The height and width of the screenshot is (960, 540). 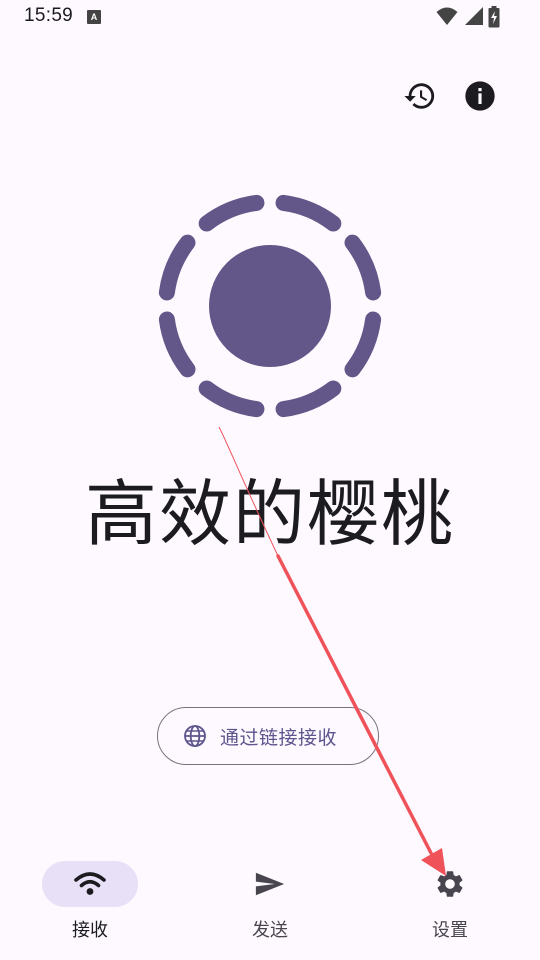 What do you see at coordinates (90, 930) in the screenshot?
I see `nav-label-receive: 接收` at bounding box center [90, 930].